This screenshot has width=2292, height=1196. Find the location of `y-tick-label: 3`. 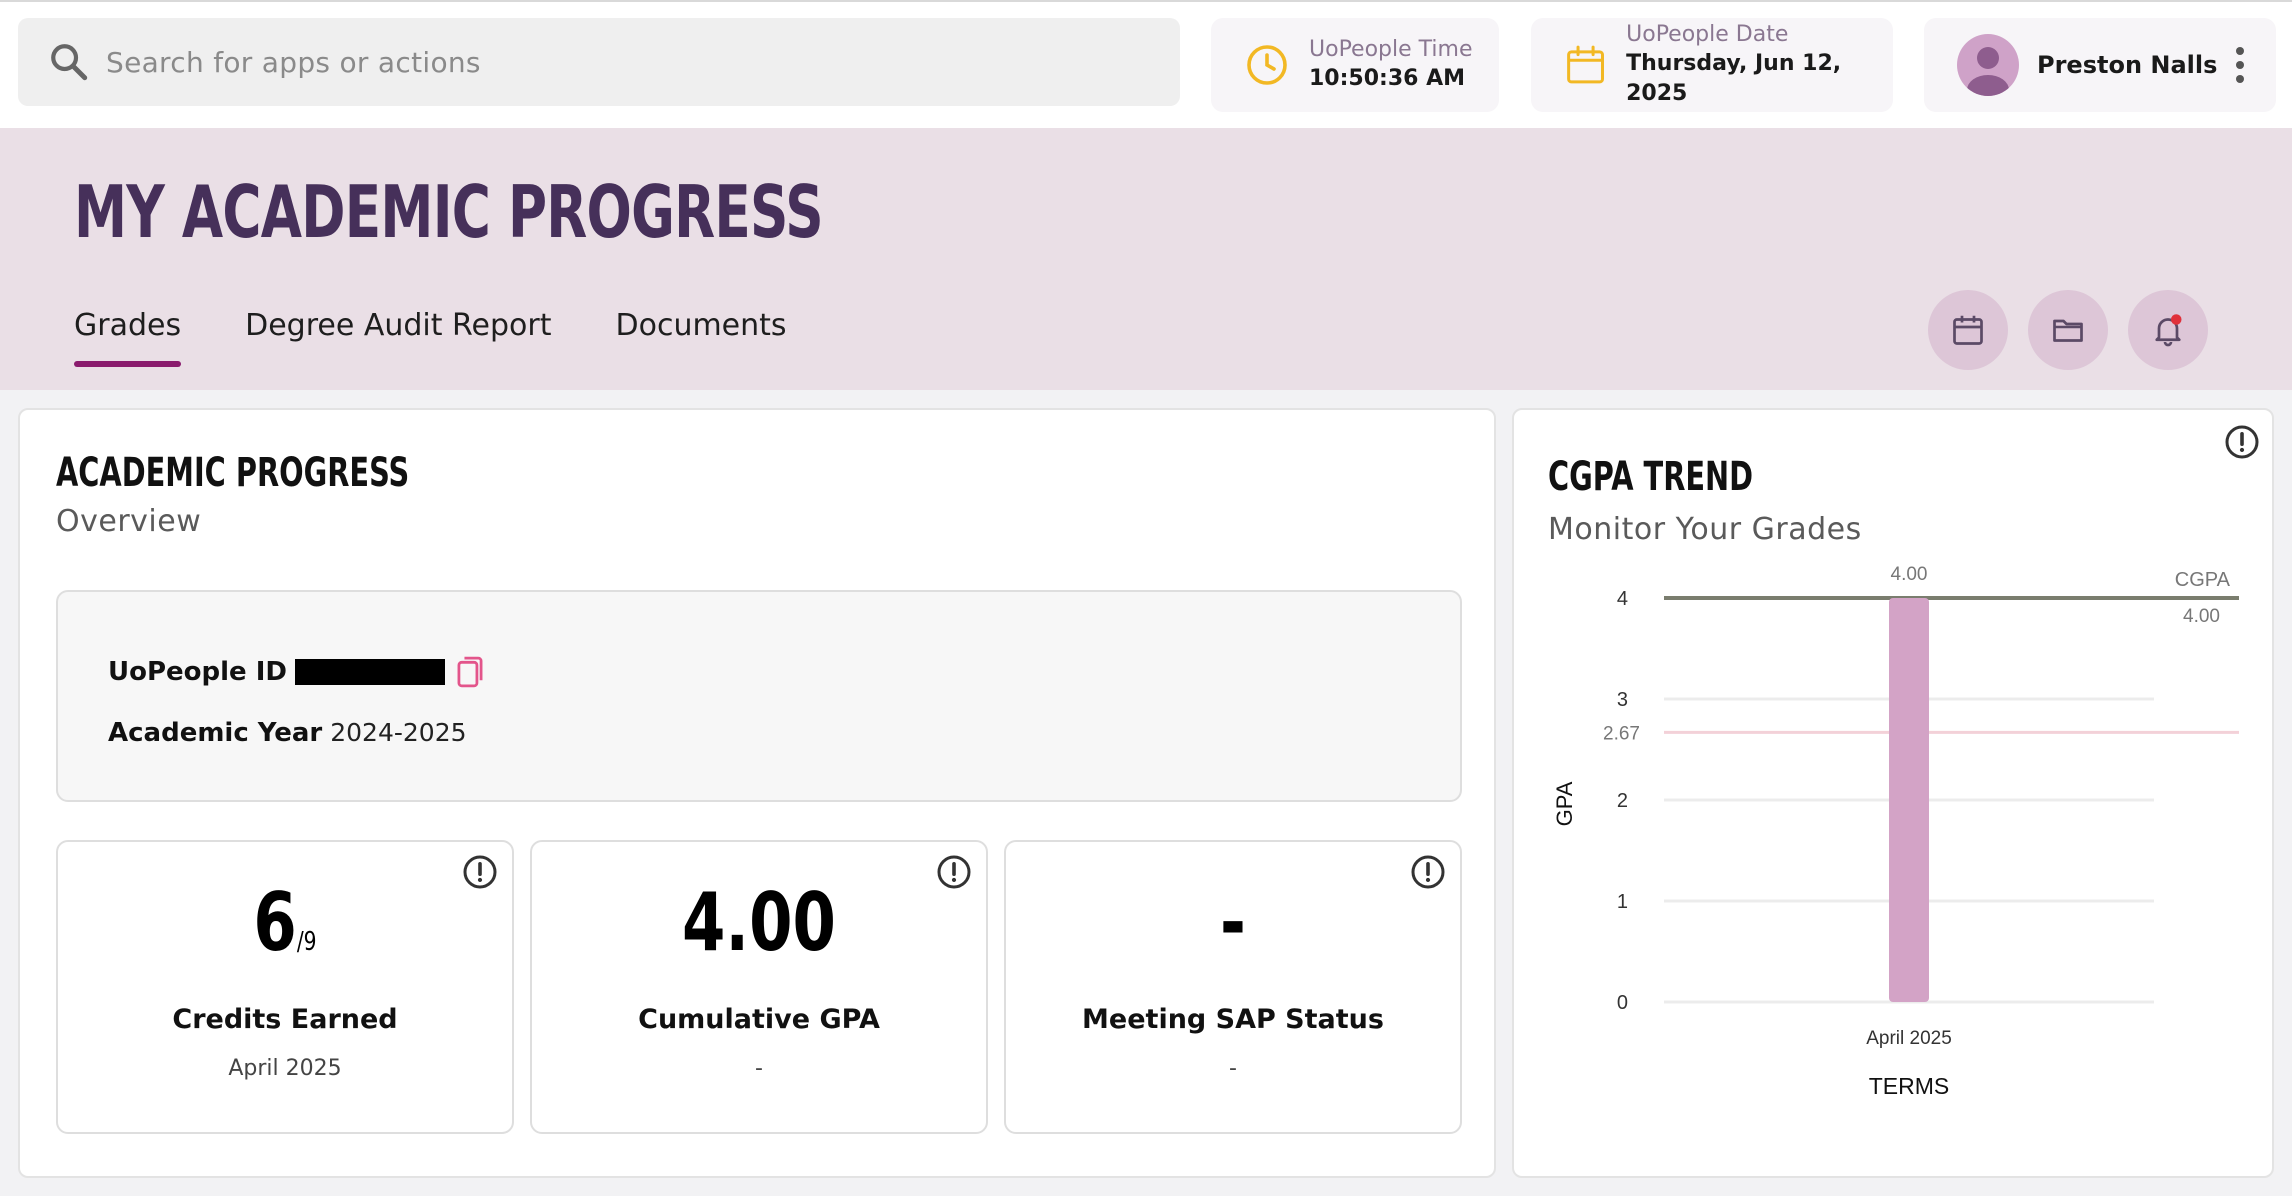

y-tick-label: 3 is located at coordinates (1622, 700).